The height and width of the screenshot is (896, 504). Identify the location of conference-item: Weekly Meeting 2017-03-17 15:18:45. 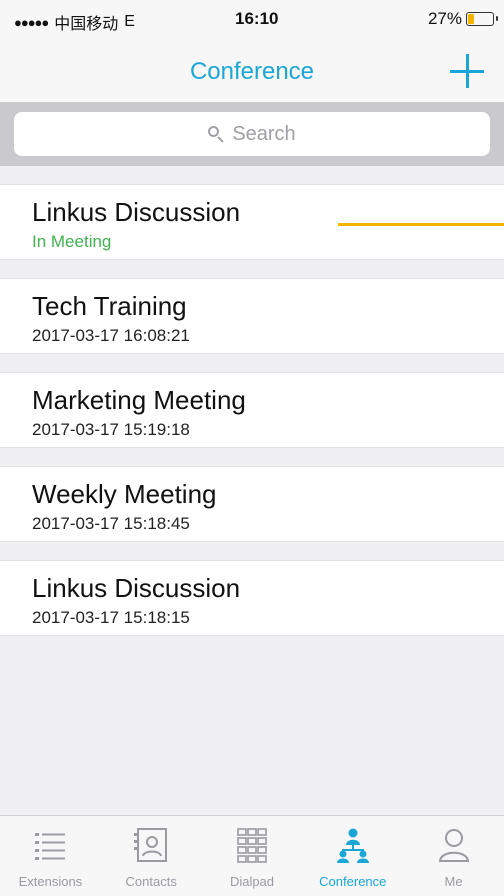
(252, 504).